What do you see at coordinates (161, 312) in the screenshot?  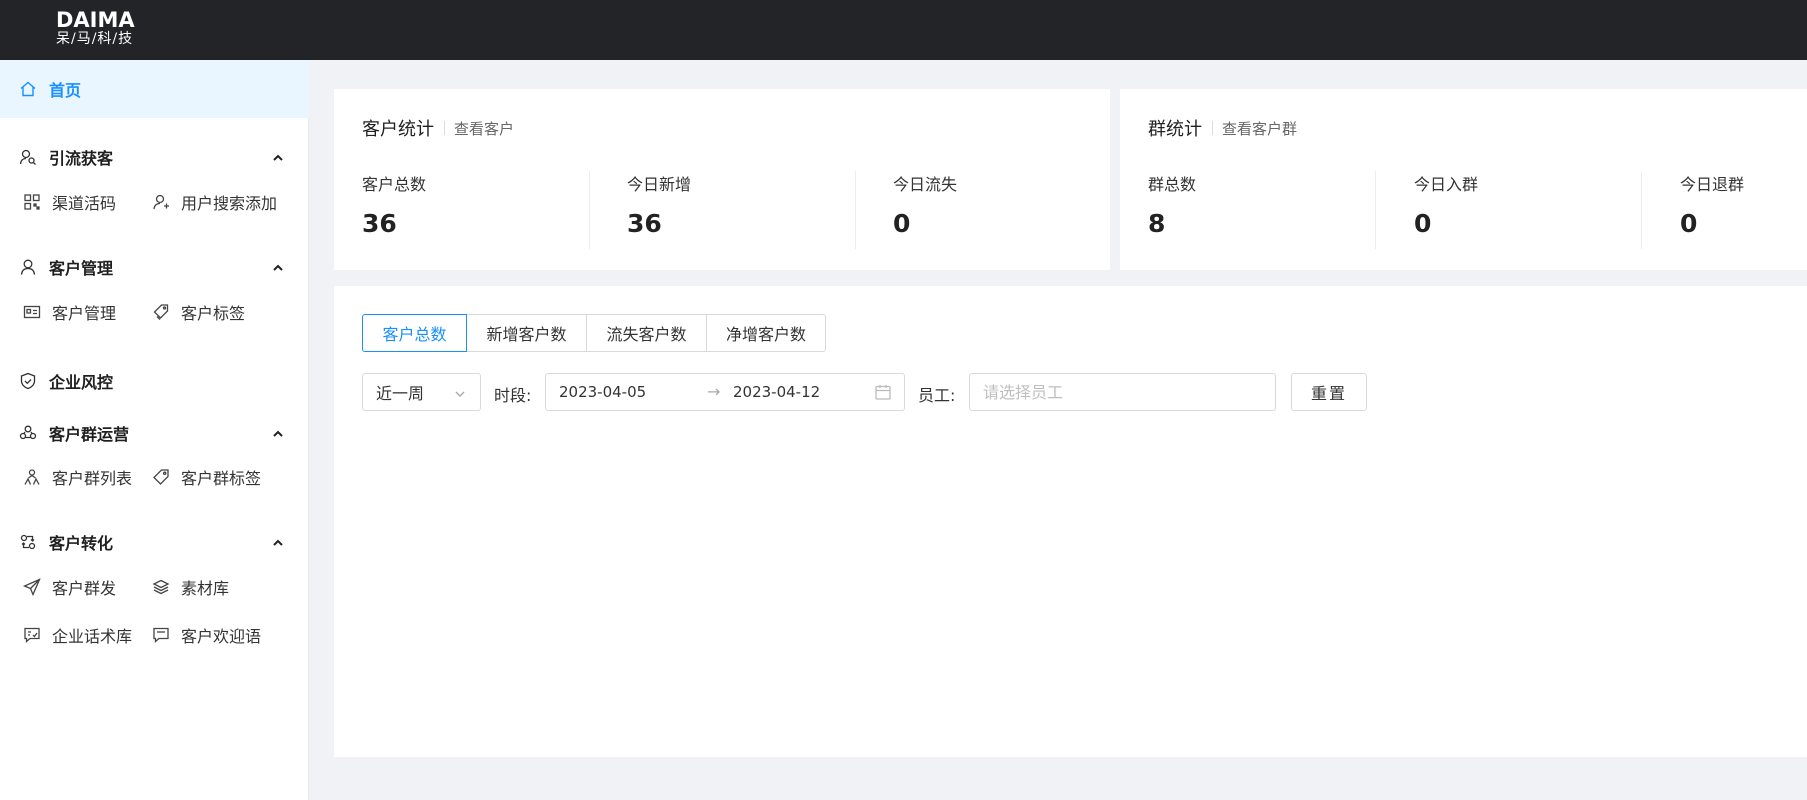 I see `tags-icon` at bounding box center [161, 312].